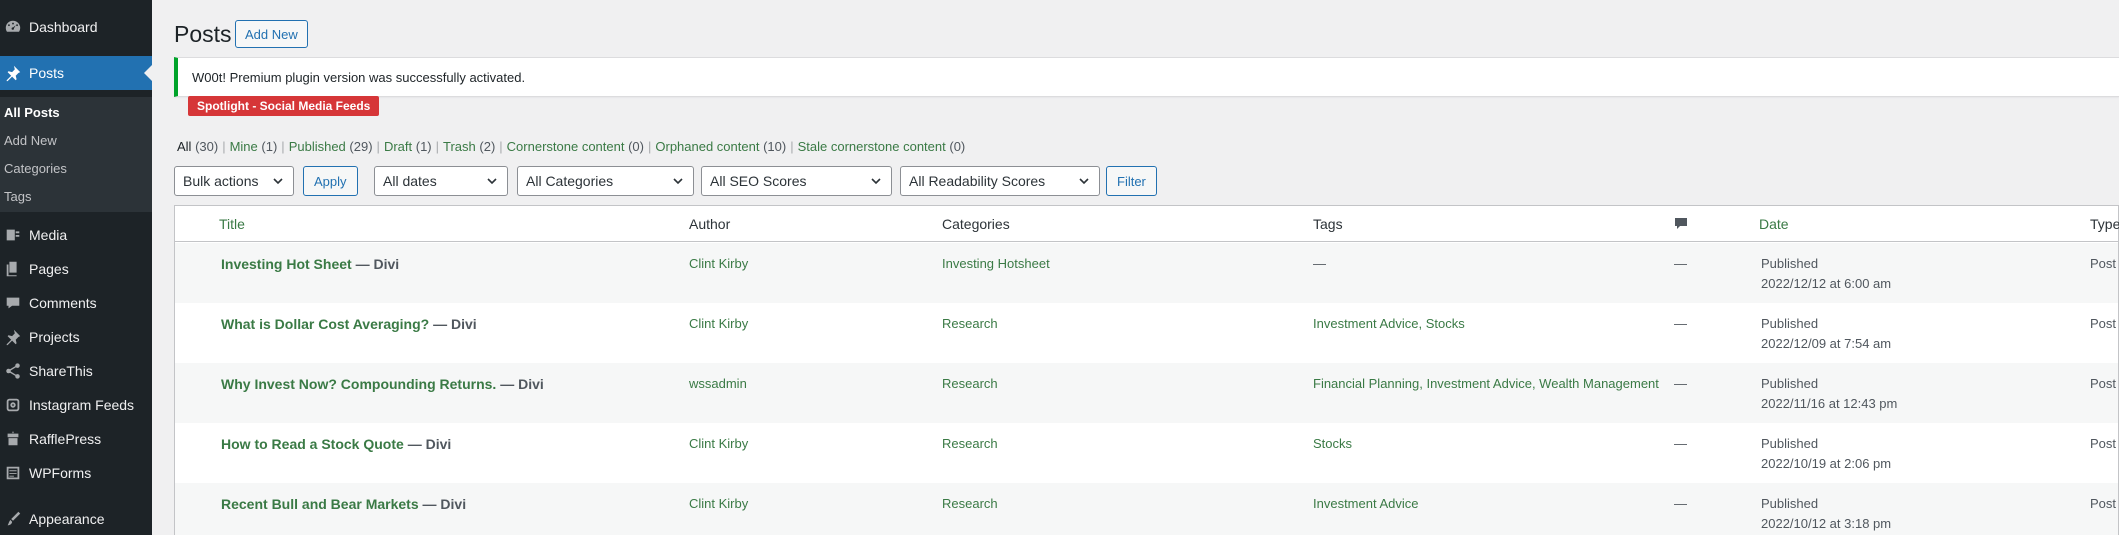 The width and height of the screenshot is (2119, 535). Describe the element at coordinates (2104, 224) in the screenshot. I see `column-type: Type` at that location.